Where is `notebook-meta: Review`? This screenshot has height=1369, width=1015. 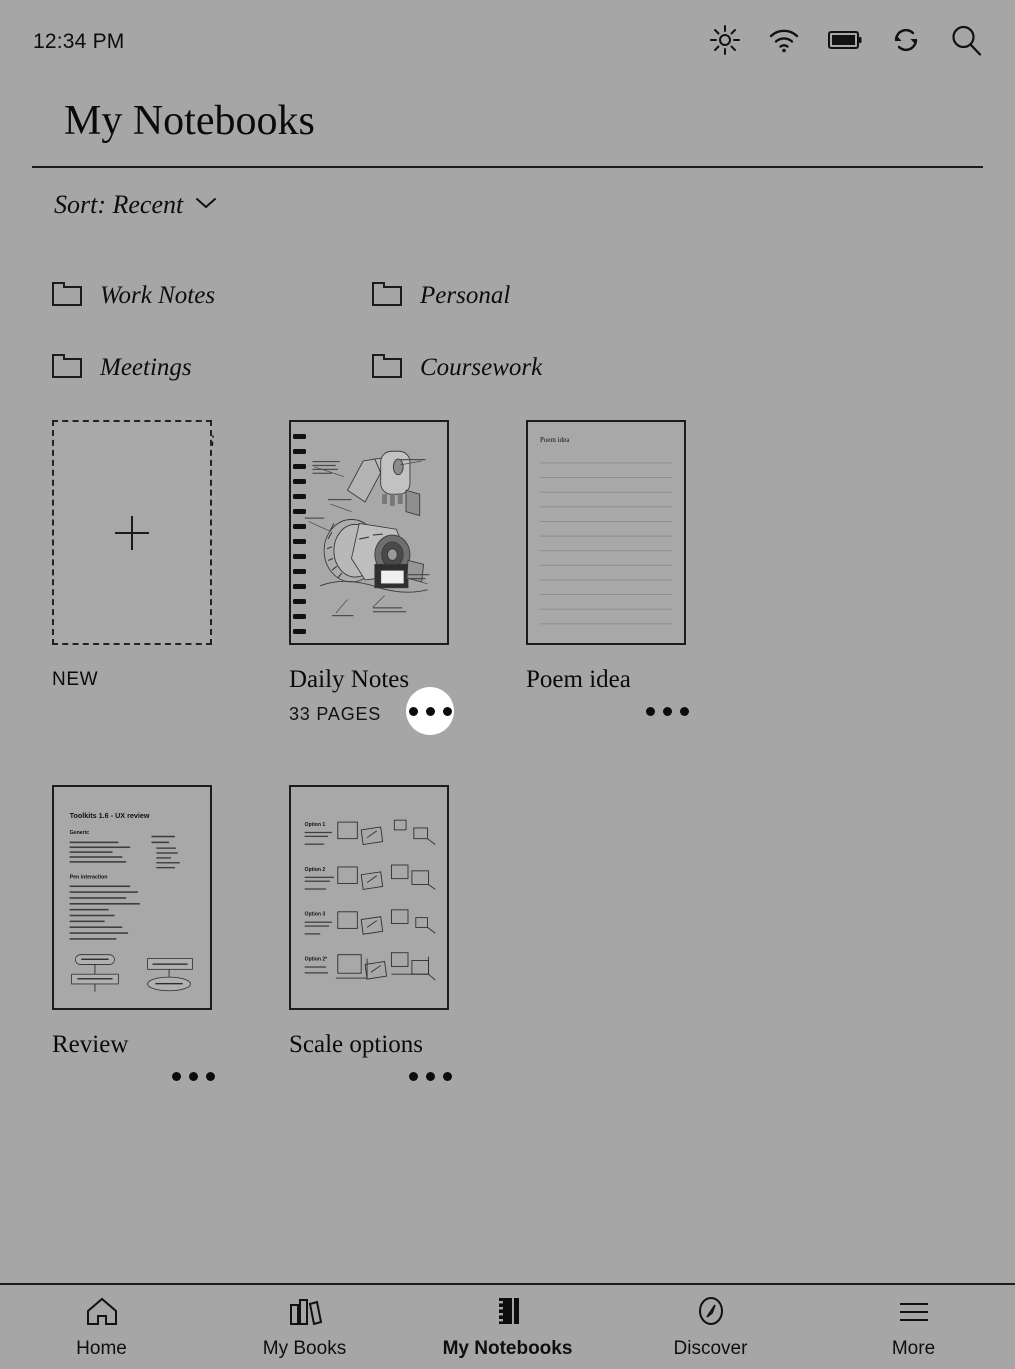 notebook-meta: Review is located at coordinates (170, 1066).